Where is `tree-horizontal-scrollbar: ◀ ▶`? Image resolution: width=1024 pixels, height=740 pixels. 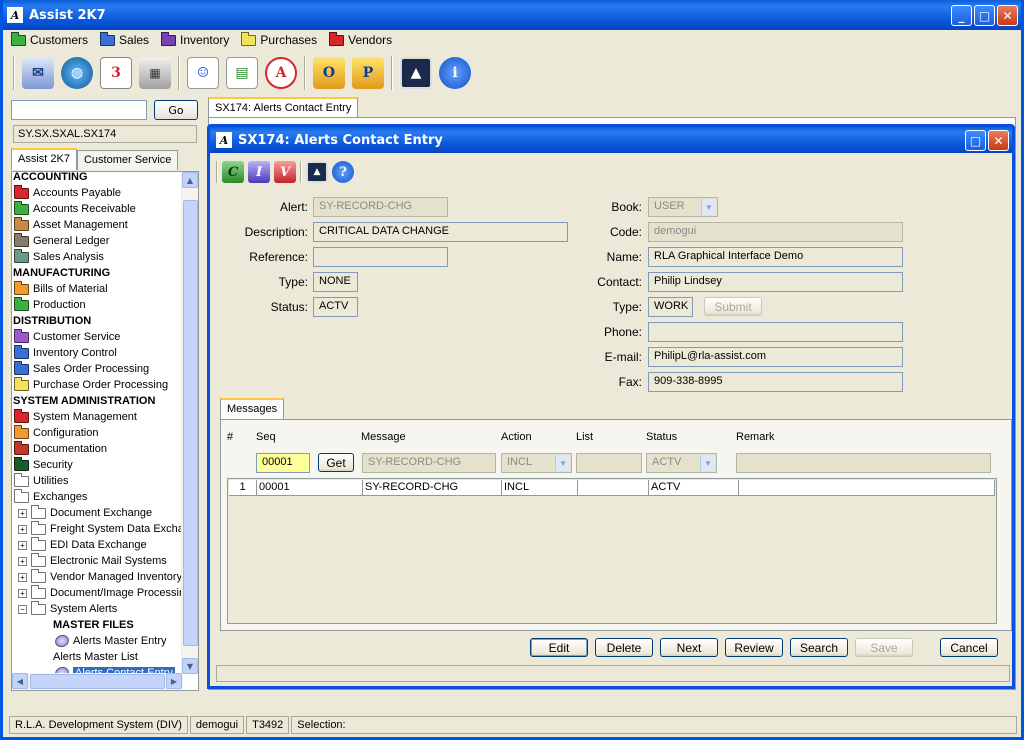 tree-horizontal-scrollbar: ◀ ▶ is located at coordinates (97, 681).